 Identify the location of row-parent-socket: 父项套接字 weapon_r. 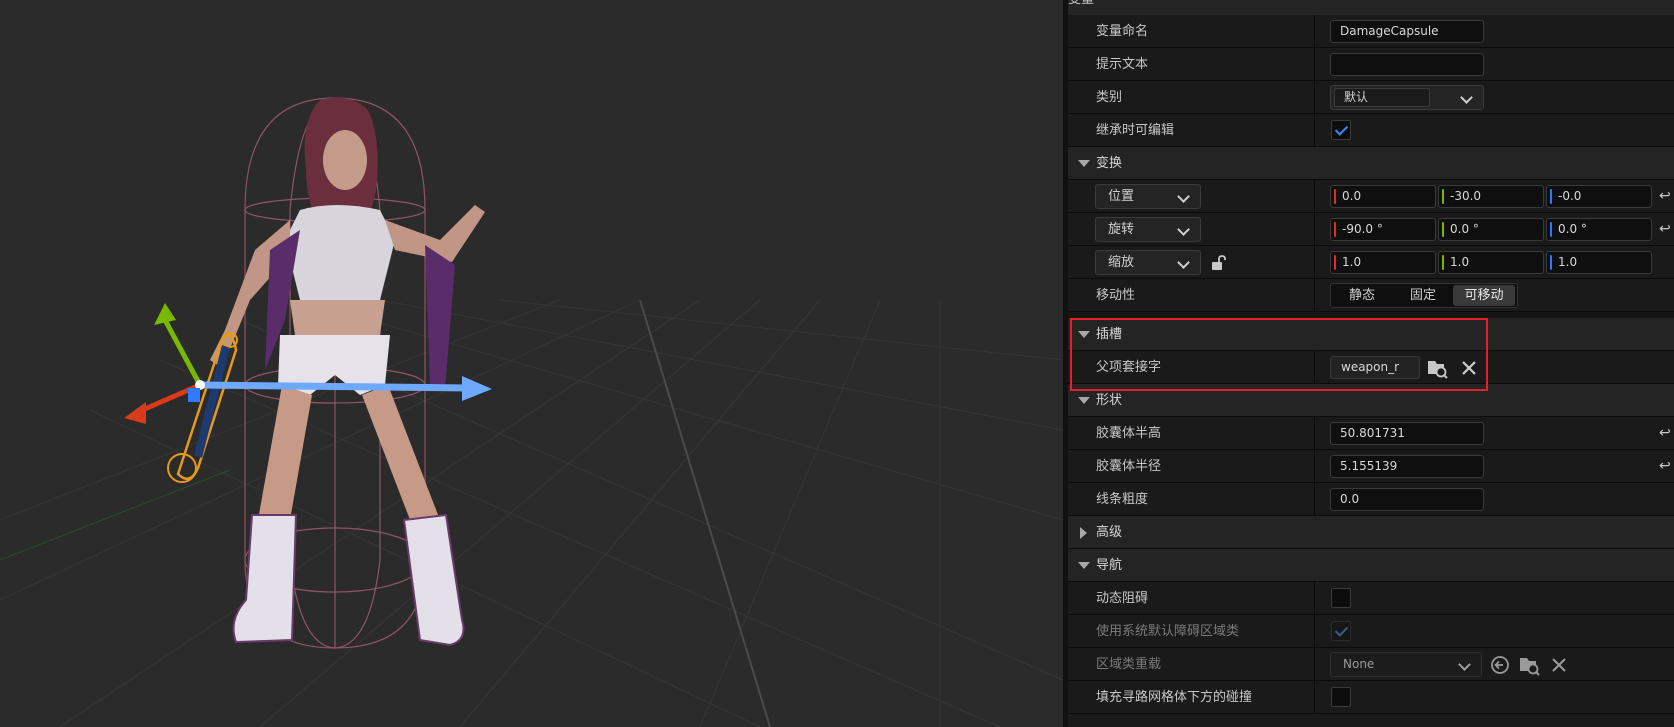
(1371, 367).